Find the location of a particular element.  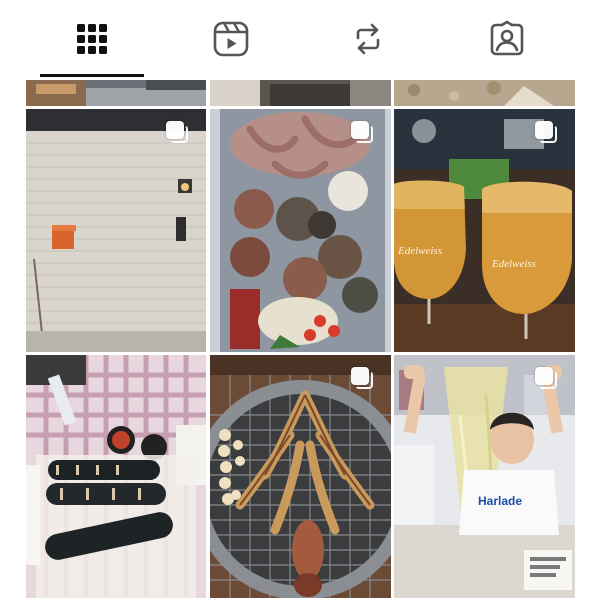

post-photo-kimbap is located at coordinates (116, 476).